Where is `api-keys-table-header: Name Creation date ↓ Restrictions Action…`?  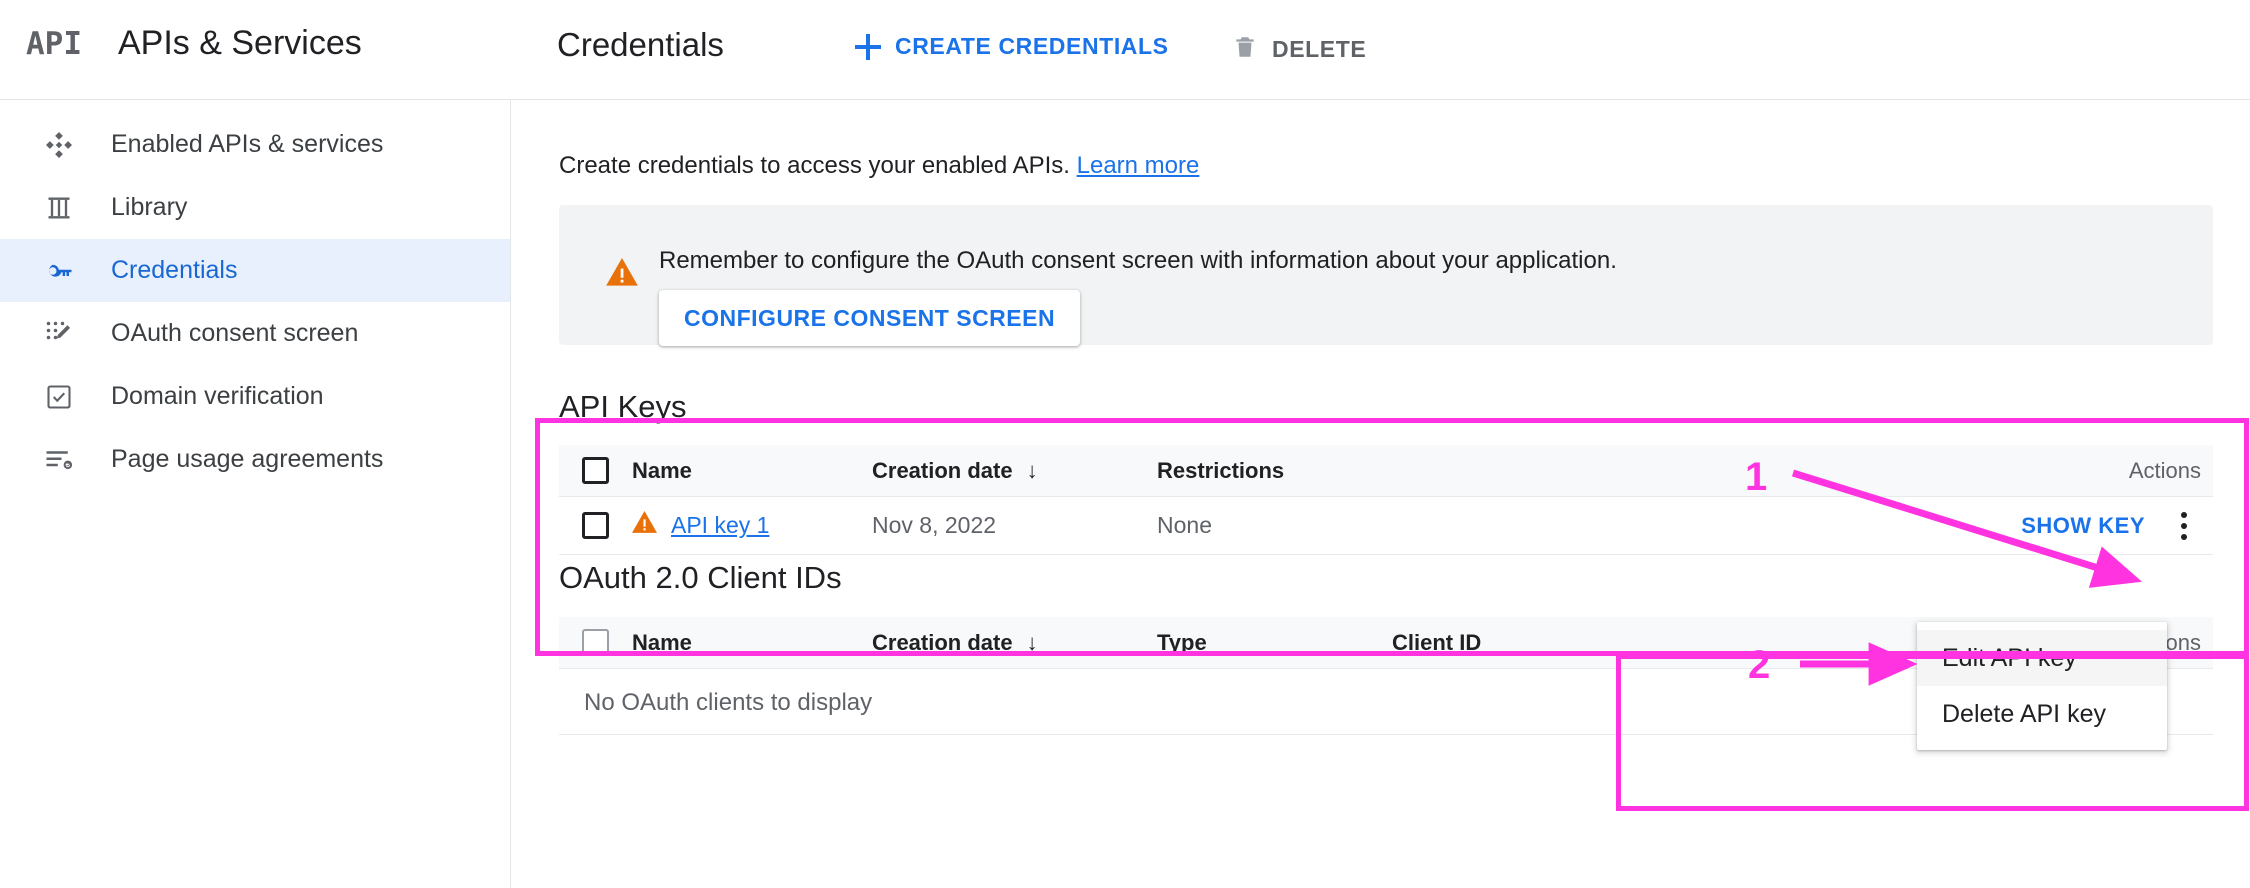
api-keys-table-header: Name Creation date ↓ Restrictions Action… is located at coordinates (1386, 471).